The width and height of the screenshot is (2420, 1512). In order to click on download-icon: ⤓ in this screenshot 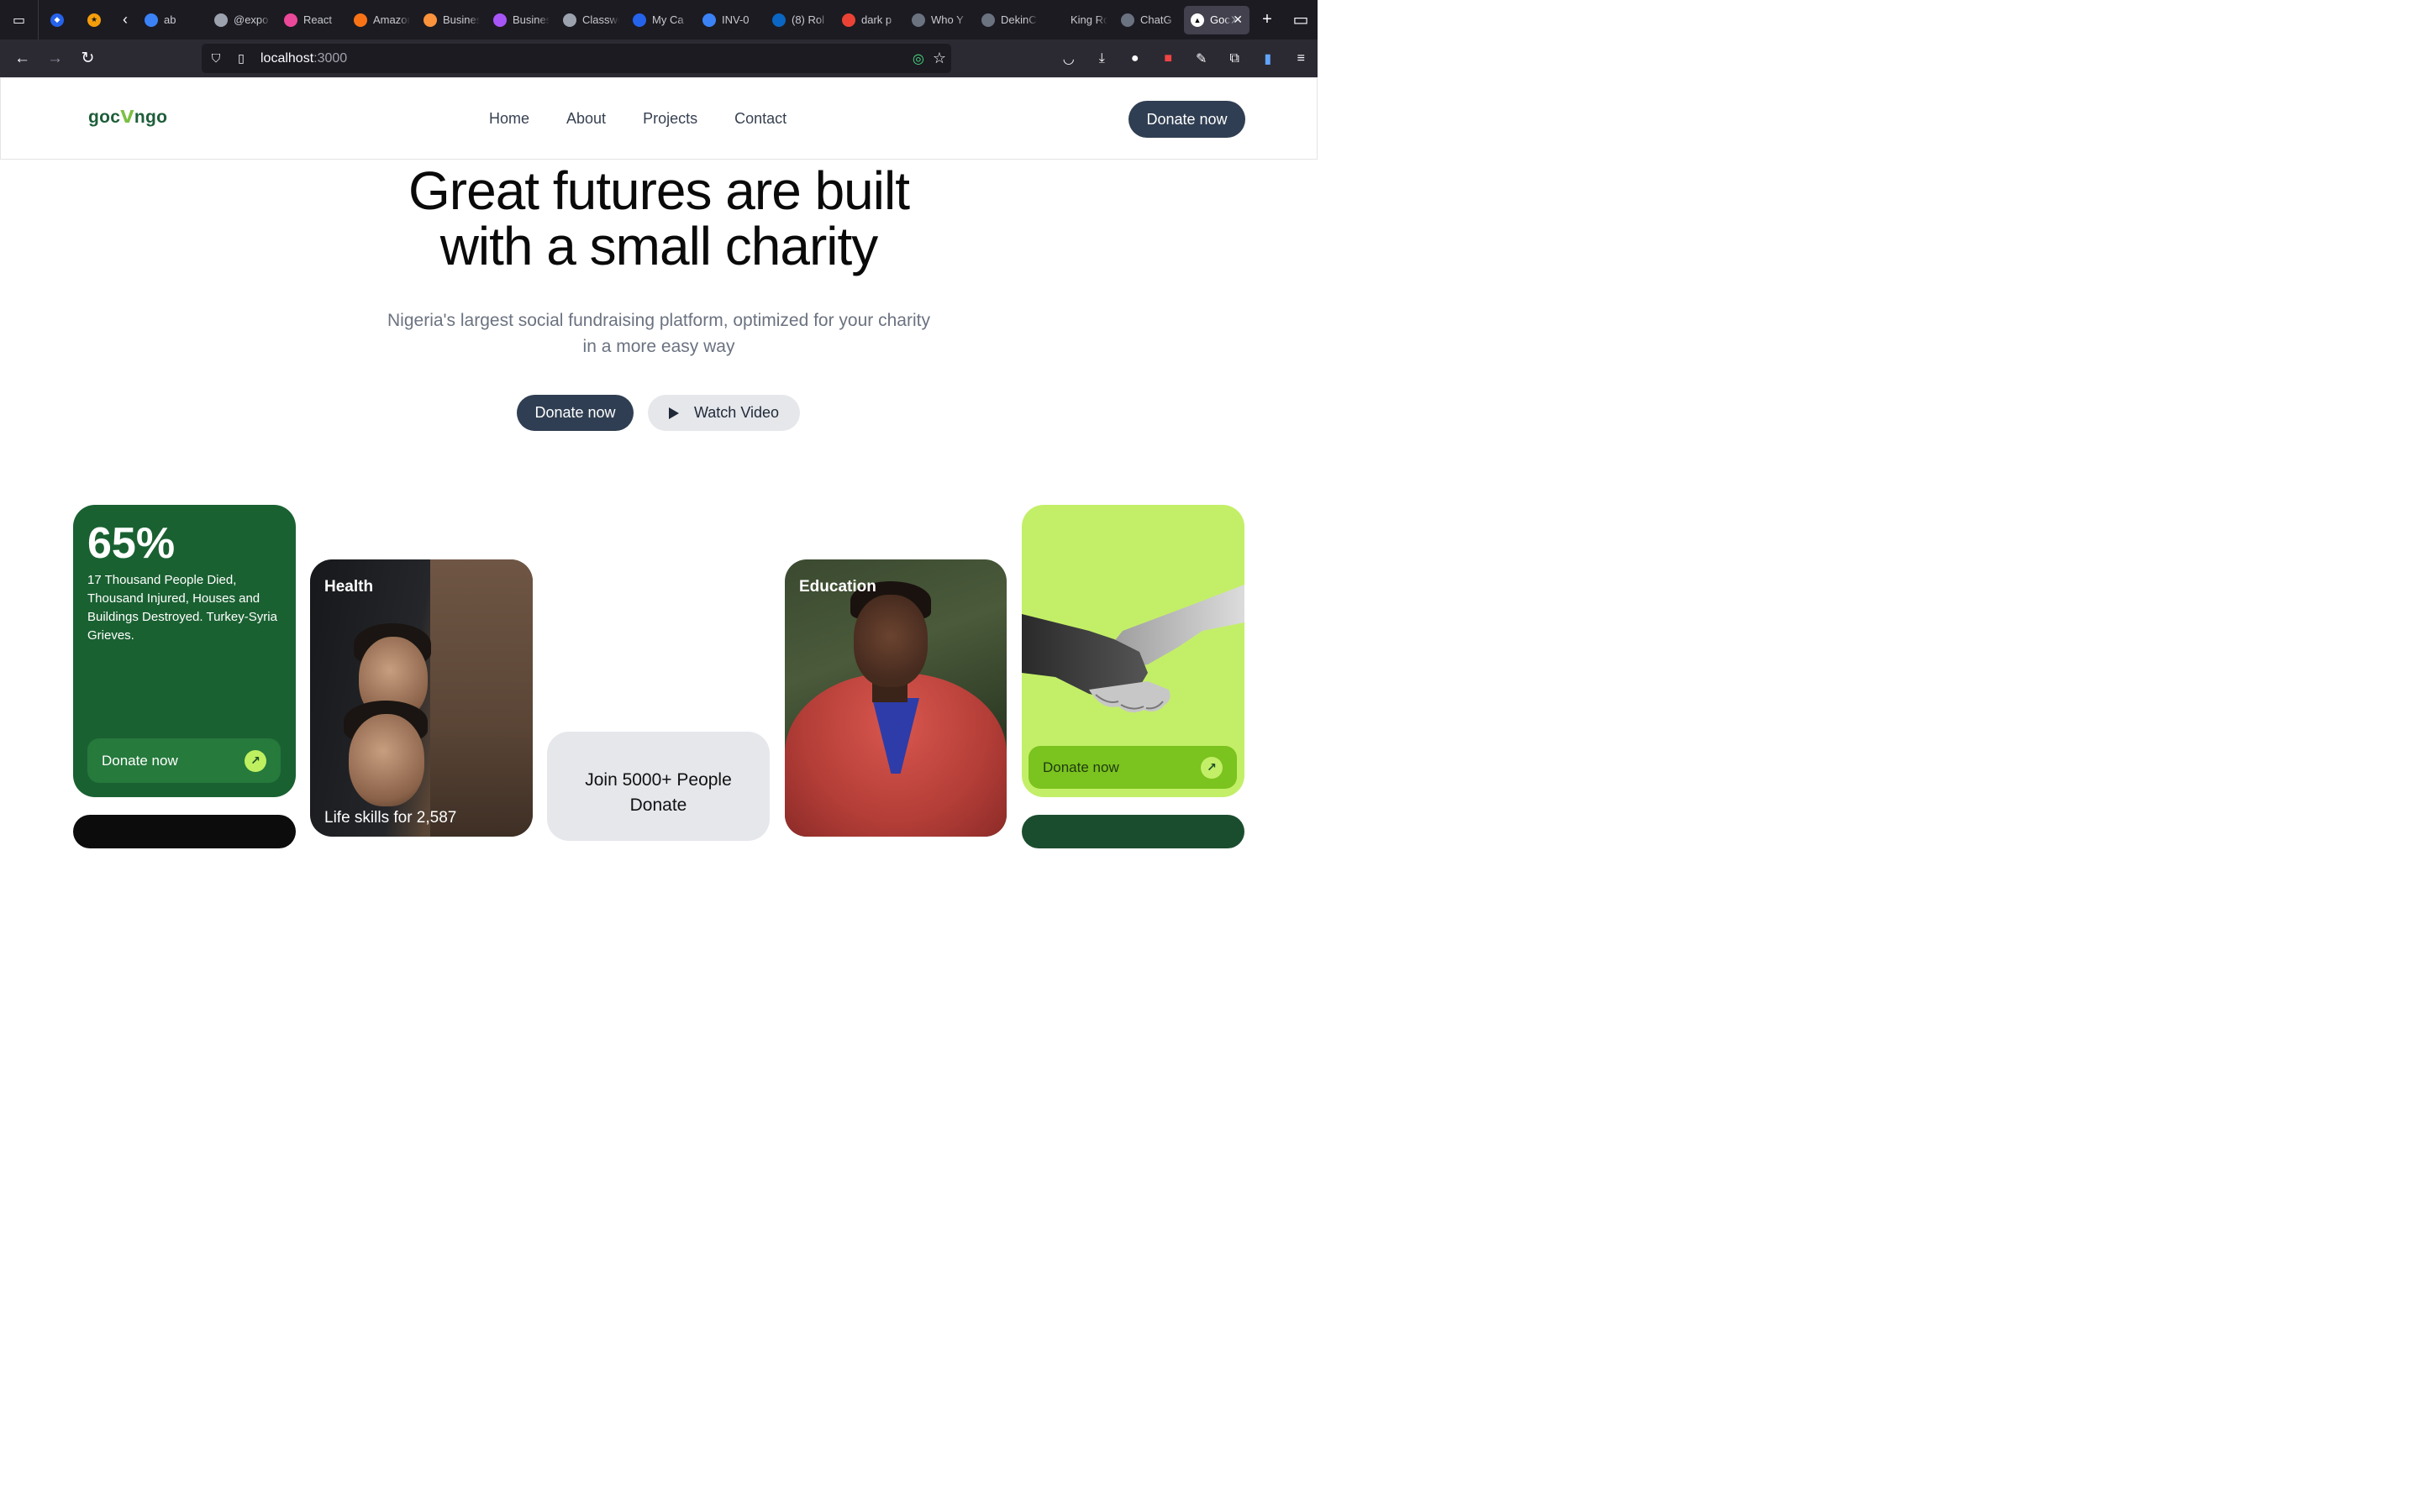, I will do `click(1103, 58)`.